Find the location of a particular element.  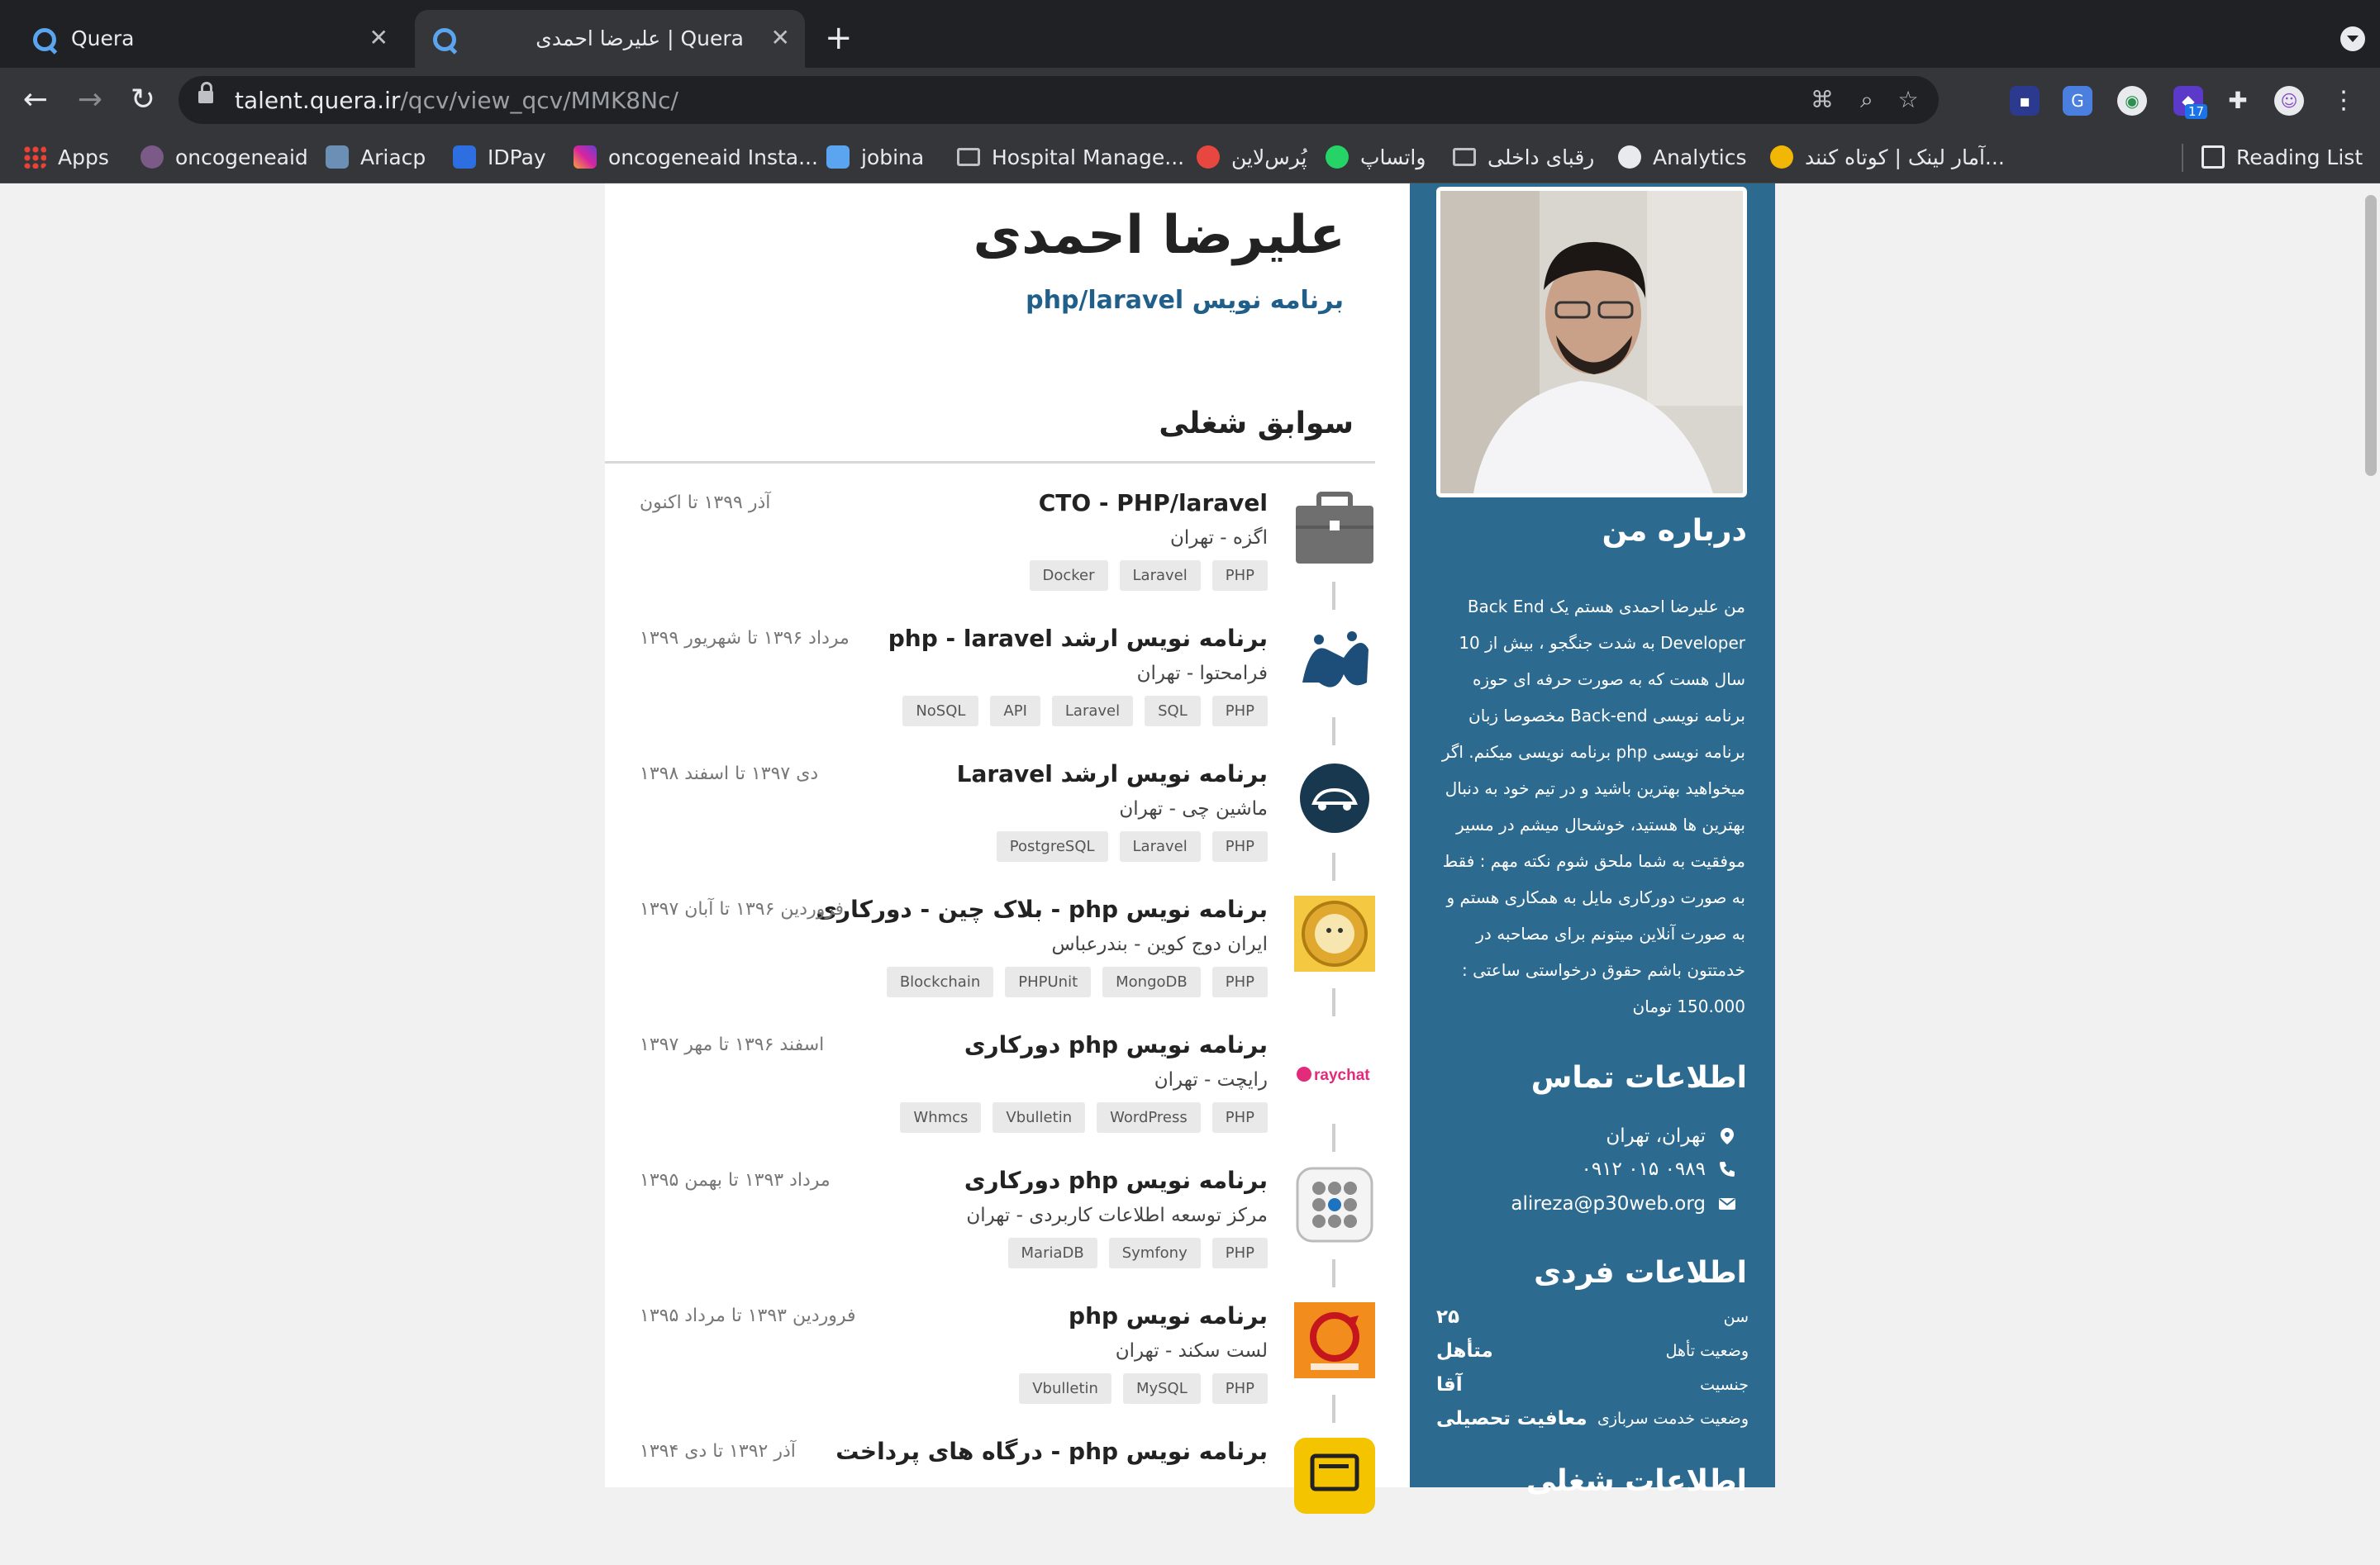

bookmark-whatsapp: واتساپ is located at coordinates (1376, 157).